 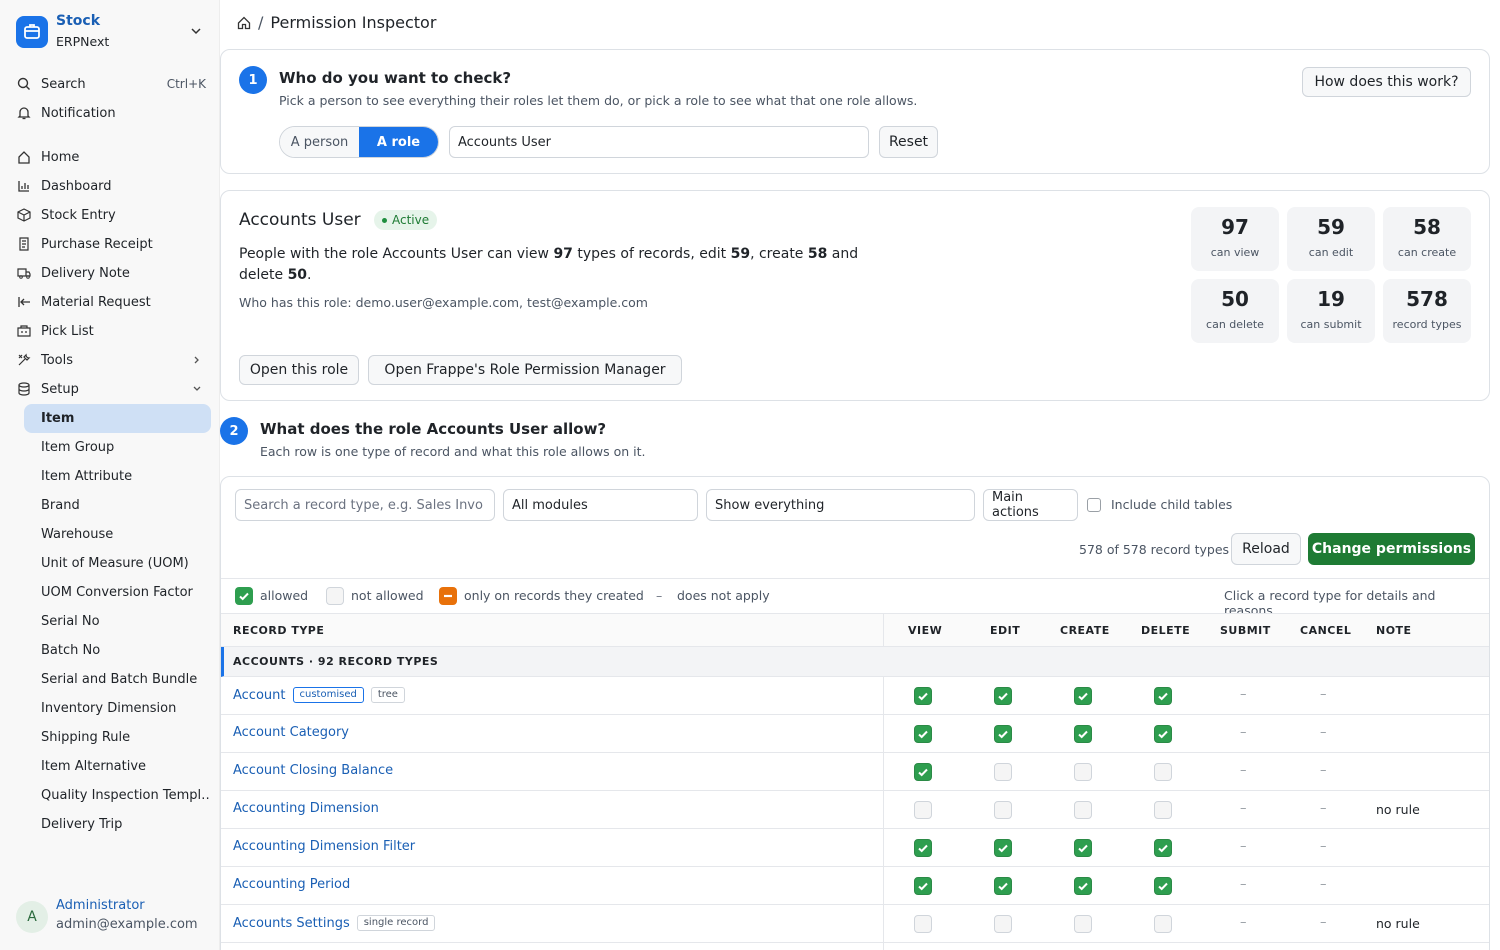 What do you see at coordinates (1386, 82) in the screenshot?
I see `how-does-this-work-button: How does this work?` at bounding box center [1386, 82].